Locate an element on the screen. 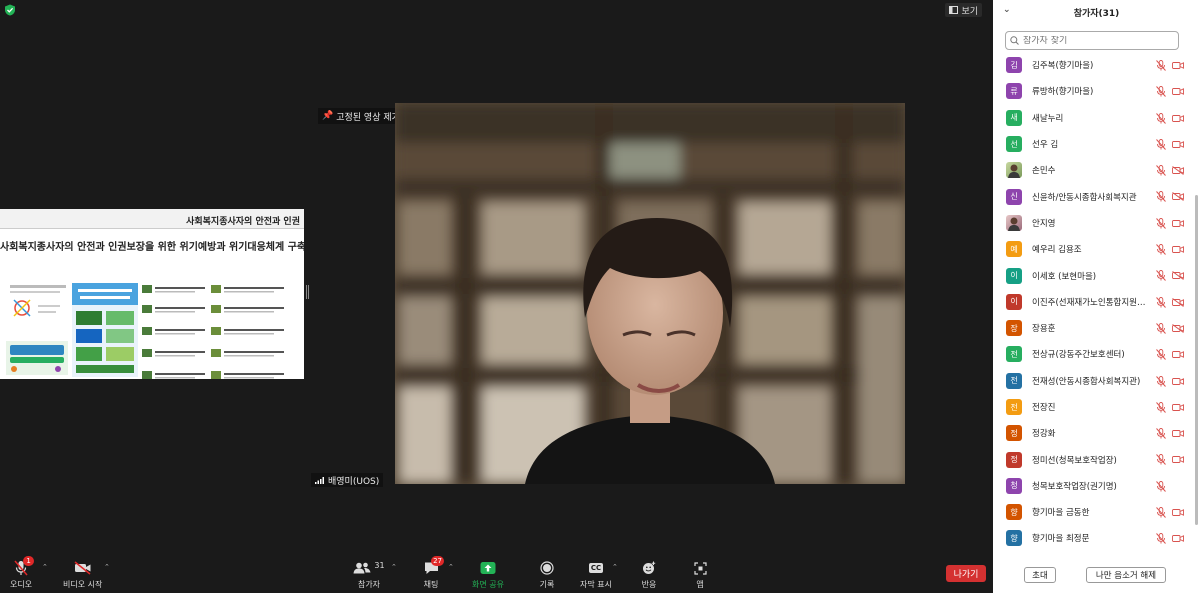  participant-row: 손민수 is located at coordinates (1093, 170).